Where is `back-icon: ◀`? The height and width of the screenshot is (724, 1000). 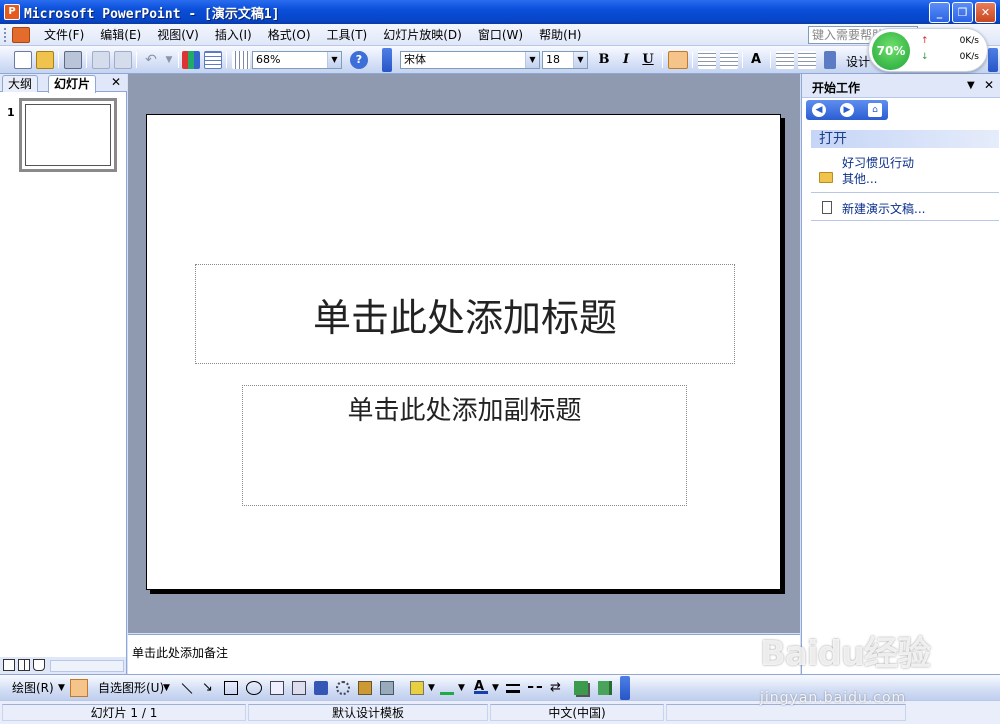
back-icon: ◀ is located at coordinates (819, 110).